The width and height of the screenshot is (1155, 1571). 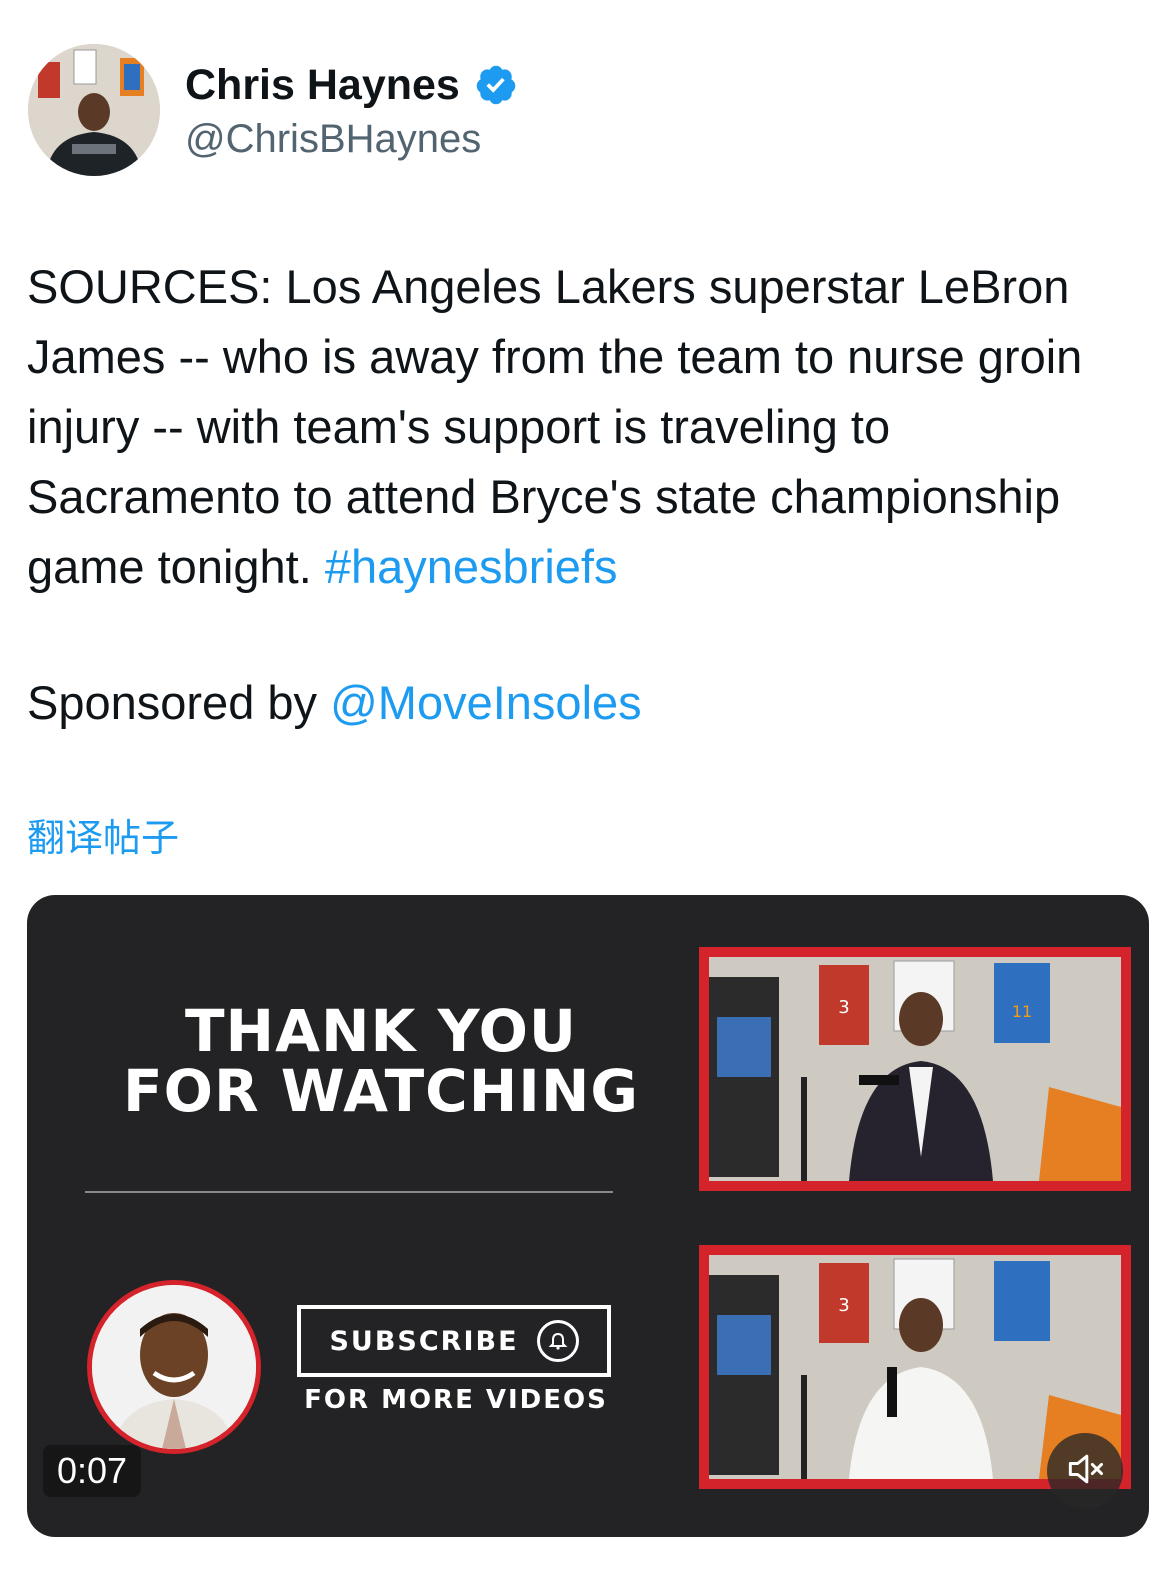 I want to click on more-videos-label: FOR MORE VIDEOS, so click(x=456, y=1400).